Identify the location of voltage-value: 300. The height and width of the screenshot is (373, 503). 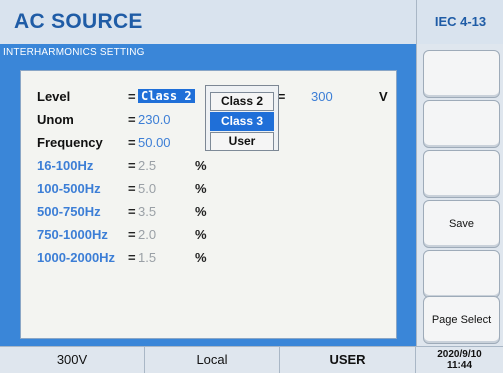
(322, 96).